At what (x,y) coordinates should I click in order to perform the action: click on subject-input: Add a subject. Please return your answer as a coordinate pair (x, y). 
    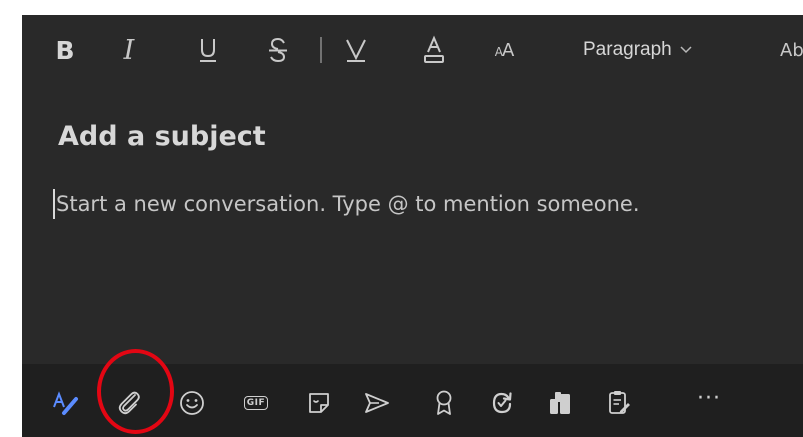
    Looking at the image, I should click on (162, 136).